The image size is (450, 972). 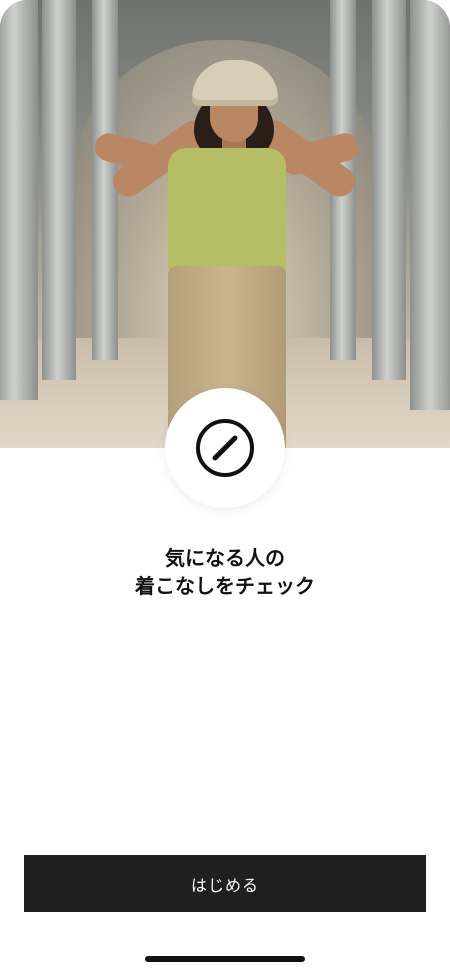 What do you see at coordinates (225, 883) in the screenshot?
I see `start-button: はじめる` at bounding box center [225, 883].